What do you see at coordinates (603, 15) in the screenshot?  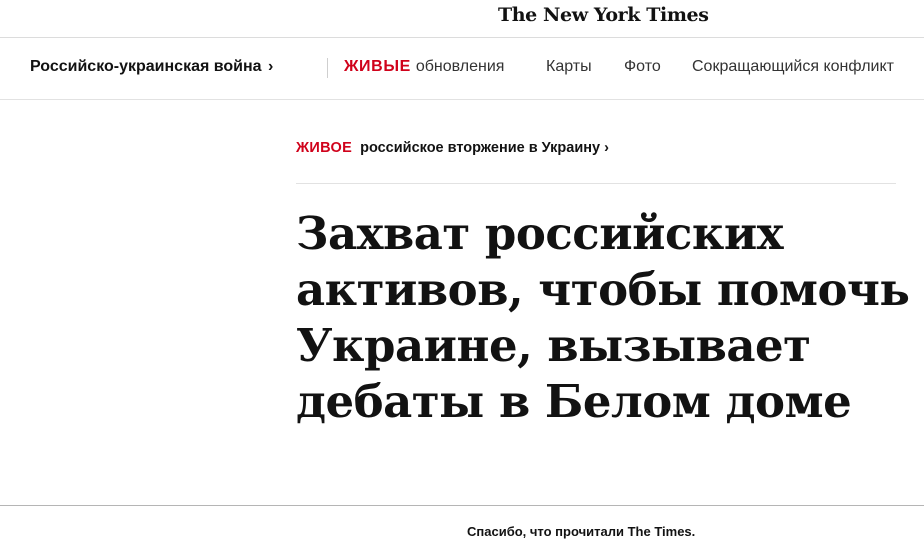 I see `nyt-logo: The New York Times` at bounding box center [603, 15].